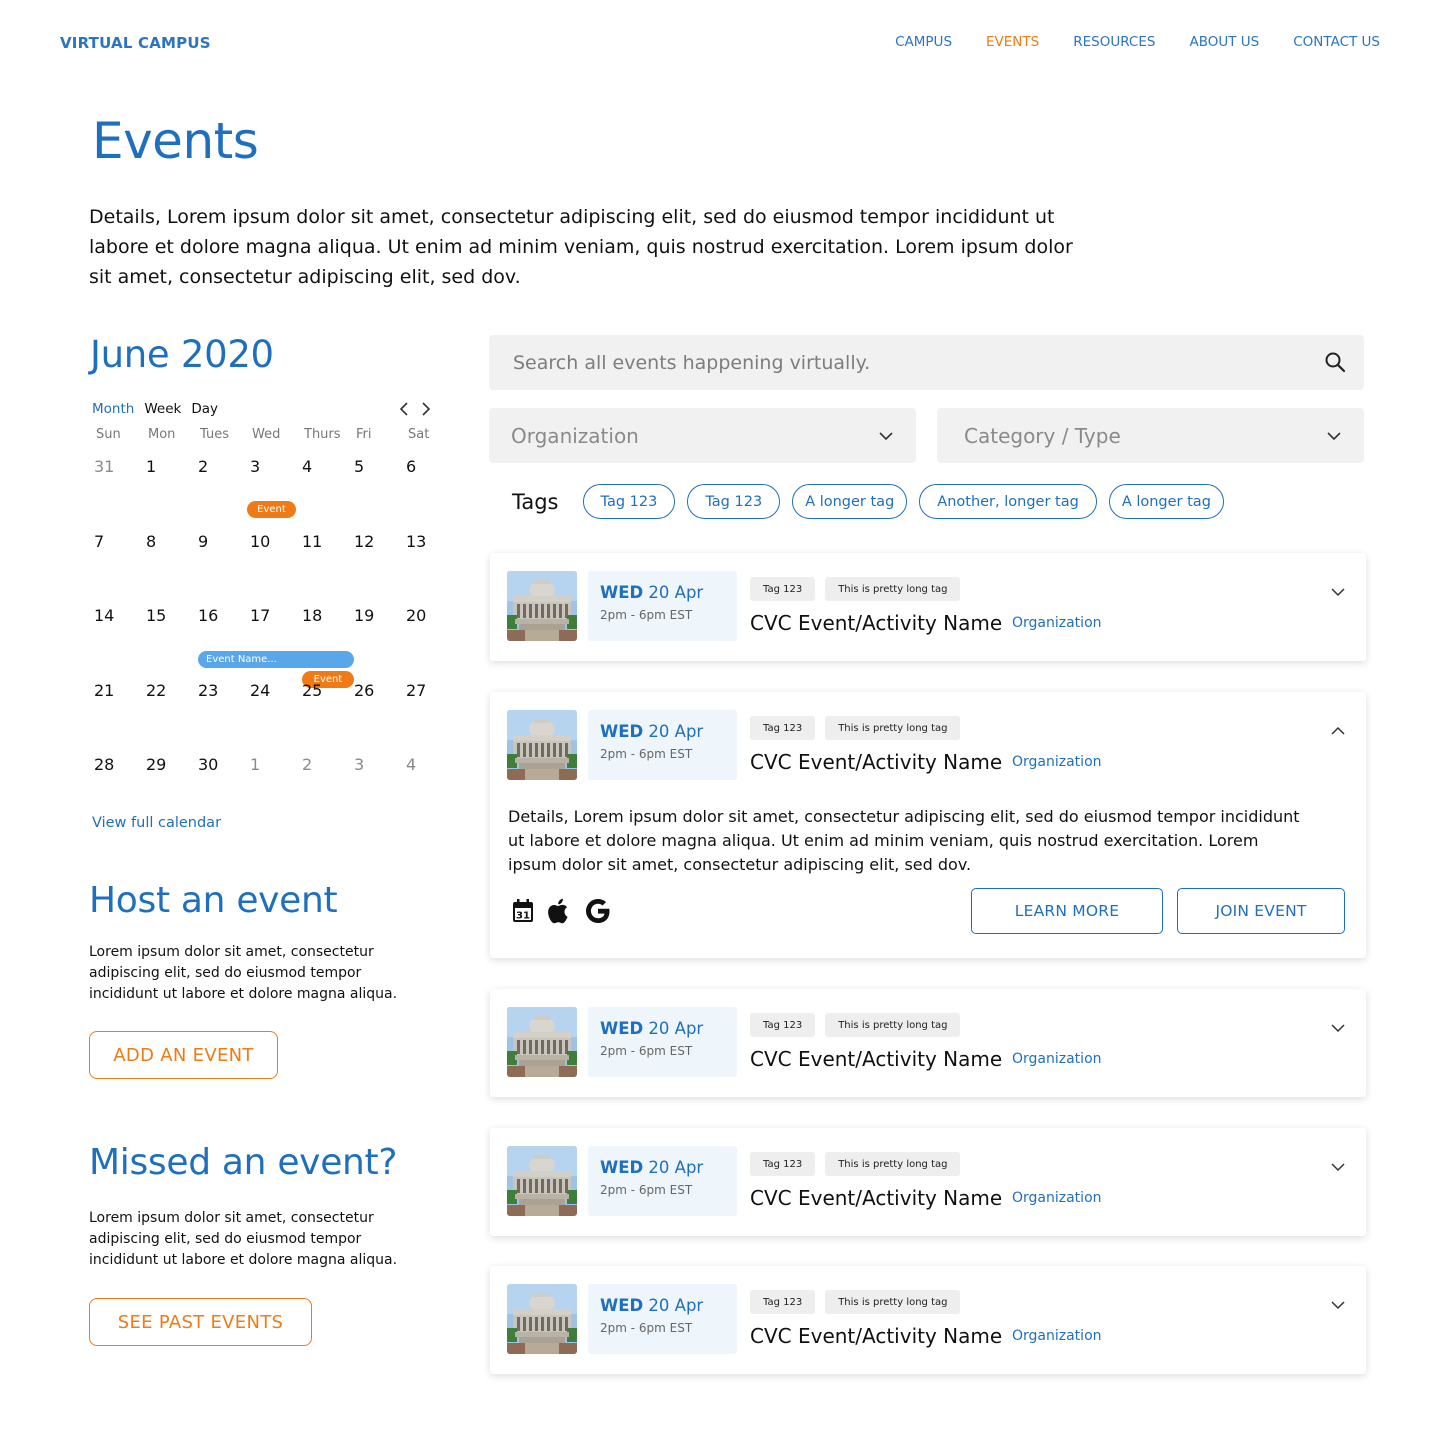 The image size is (1440, 1432). Describe the element at coordinates (1338, 728) in the screenshot. I see `chevron-up-icon` at that location.